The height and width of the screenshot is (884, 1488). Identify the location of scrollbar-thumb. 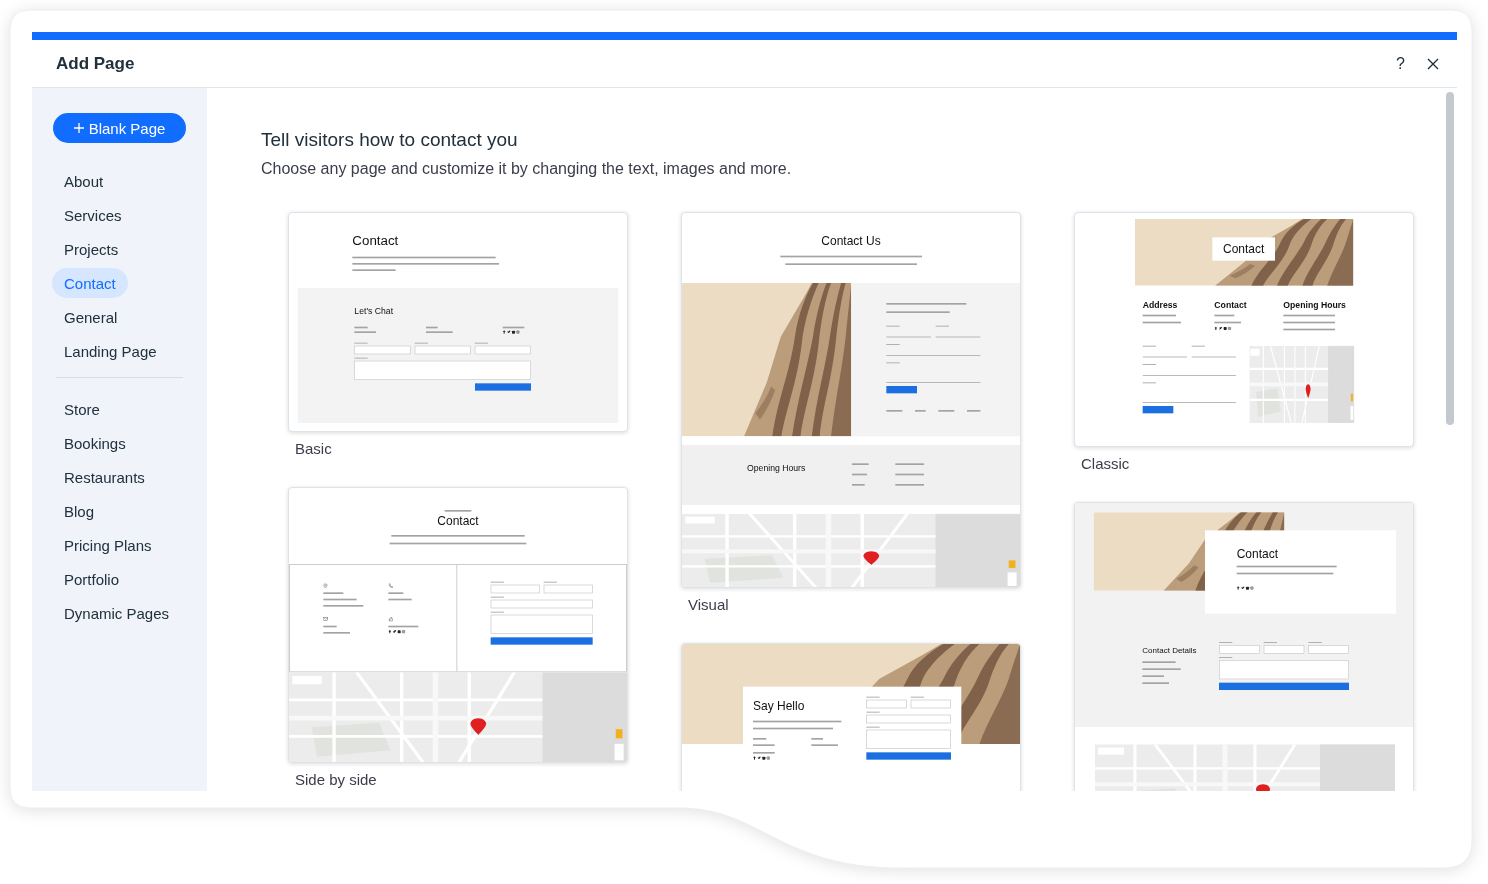
(1450, 258).